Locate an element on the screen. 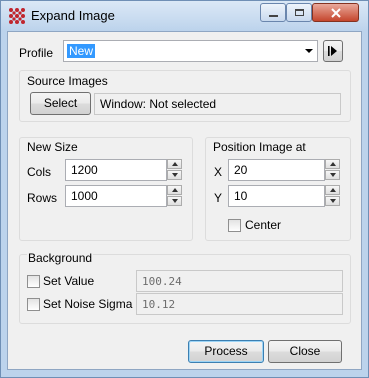 This screenshot has width=369, height=378. rows-spinner is located at coordinates (174, 196).